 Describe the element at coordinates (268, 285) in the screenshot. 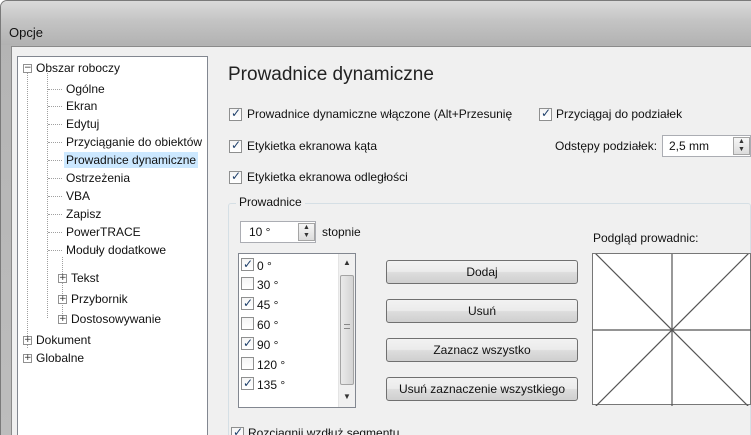

I see `angle-label: 30 °` at that location.